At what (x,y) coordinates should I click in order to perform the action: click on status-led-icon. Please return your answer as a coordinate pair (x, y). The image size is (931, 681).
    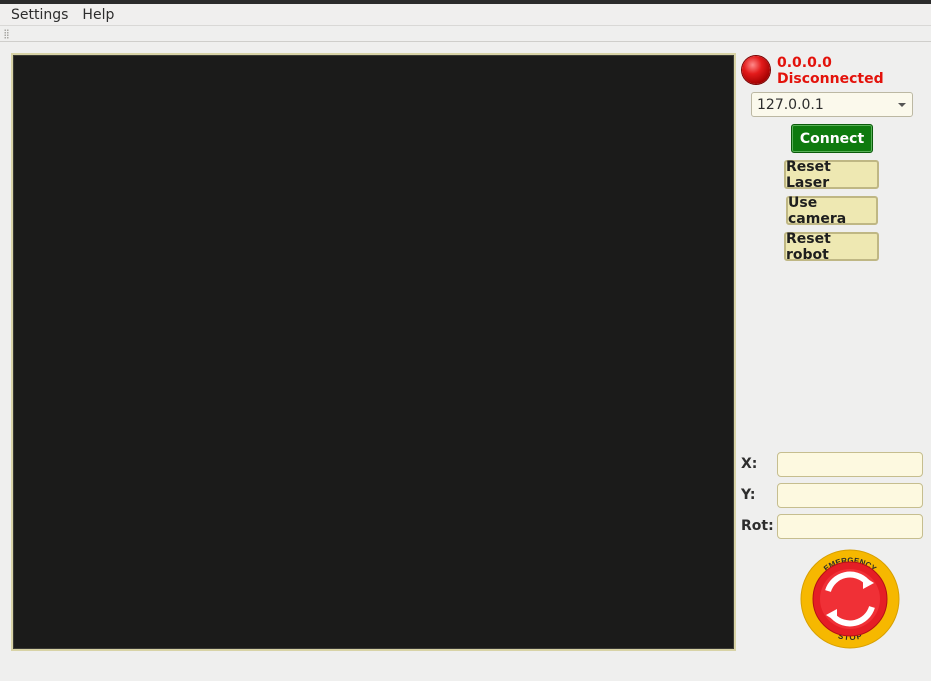
    Looking at the image, I should click on (756, 70).